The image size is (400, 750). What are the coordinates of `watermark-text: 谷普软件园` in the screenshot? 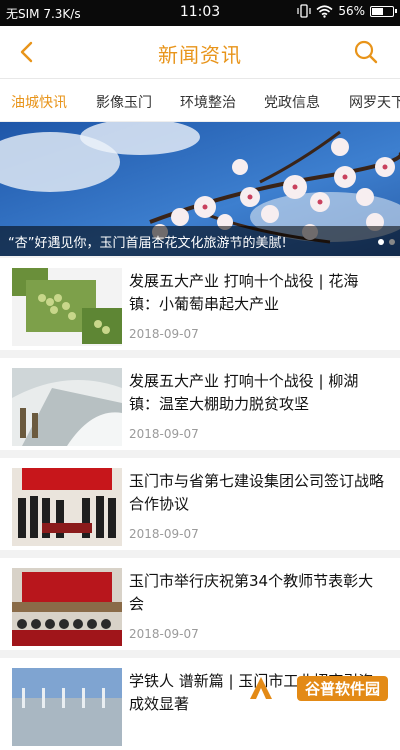 It's located at (342, 688).